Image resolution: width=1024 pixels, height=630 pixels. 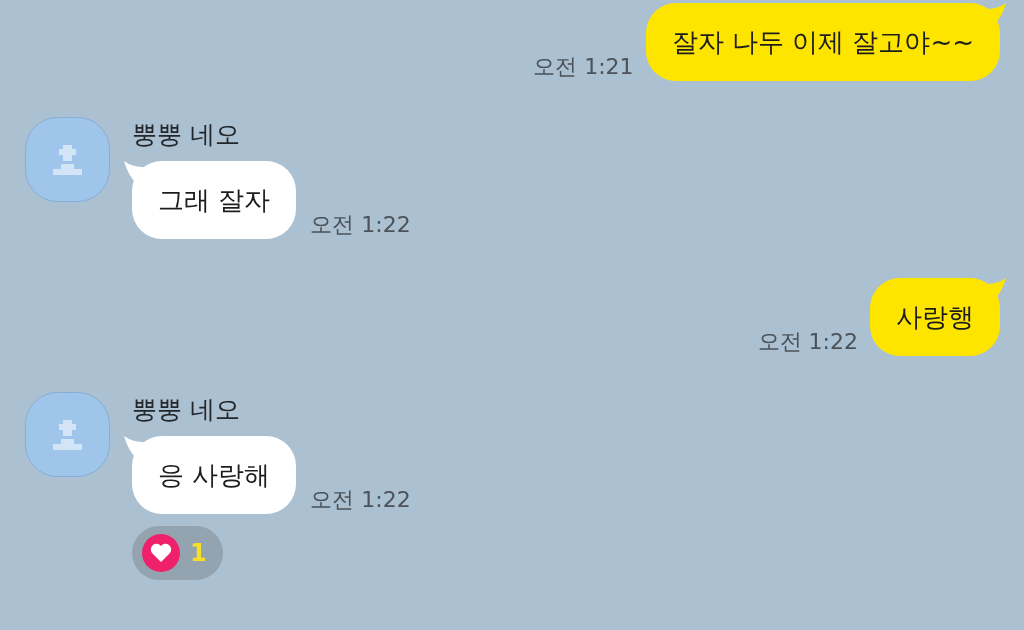 What do you see at coordinates (198, 553) in the screenshot?
I see `reaction-count: 1` at bounding box center [198, 553].